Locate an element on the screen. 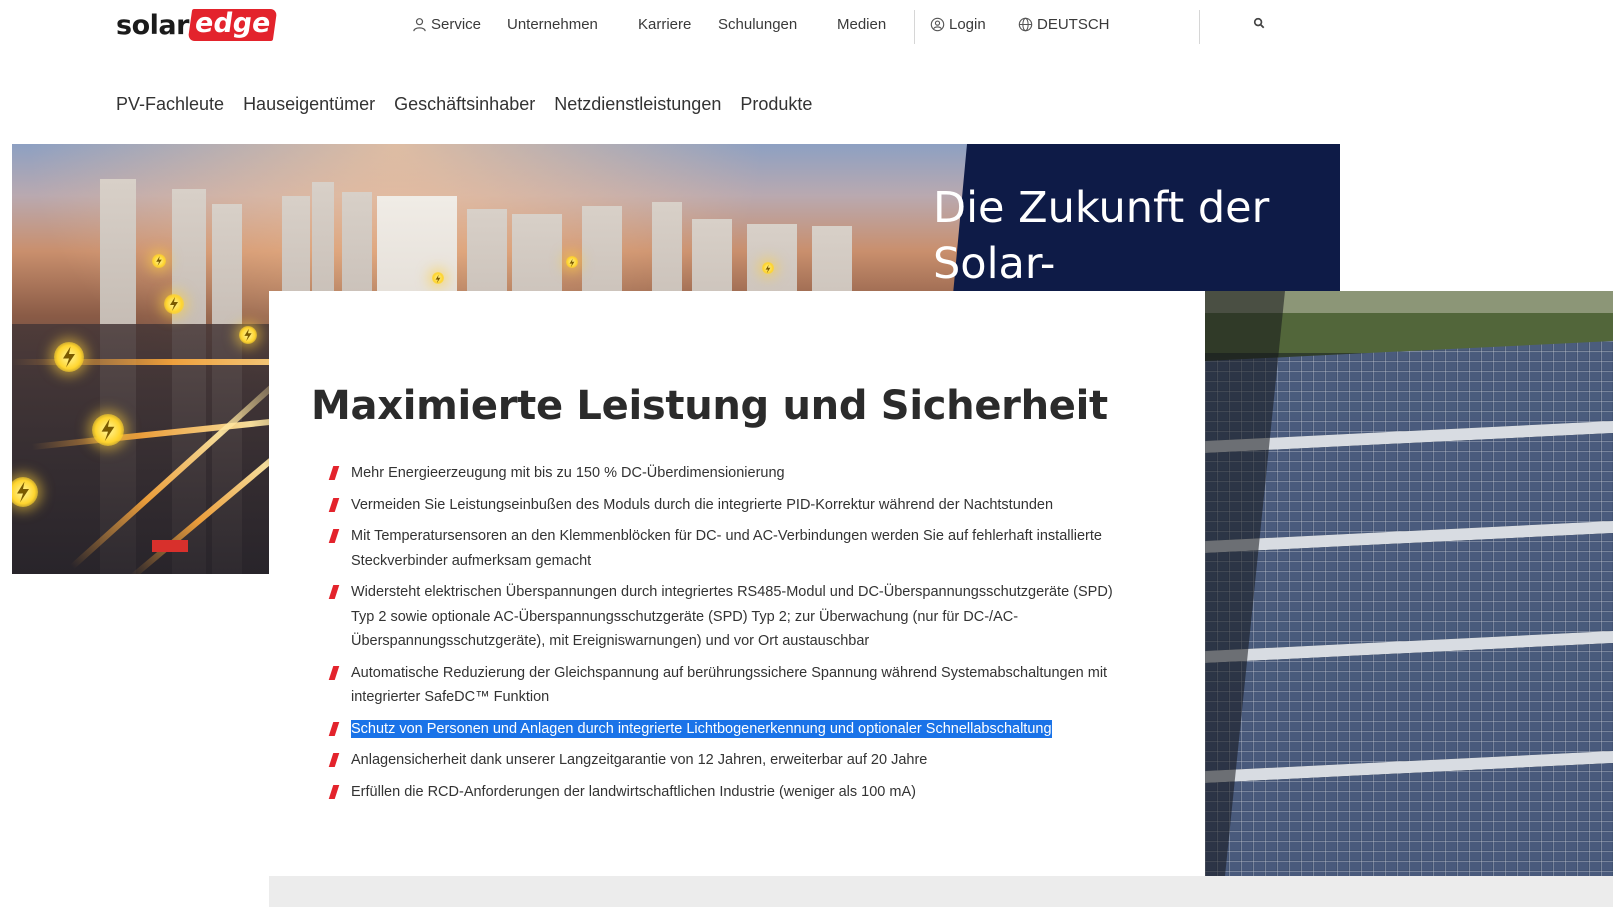 The width and height of the screenshot is (1613, 907). nav-service: Service is located at coordinates (446, 24).